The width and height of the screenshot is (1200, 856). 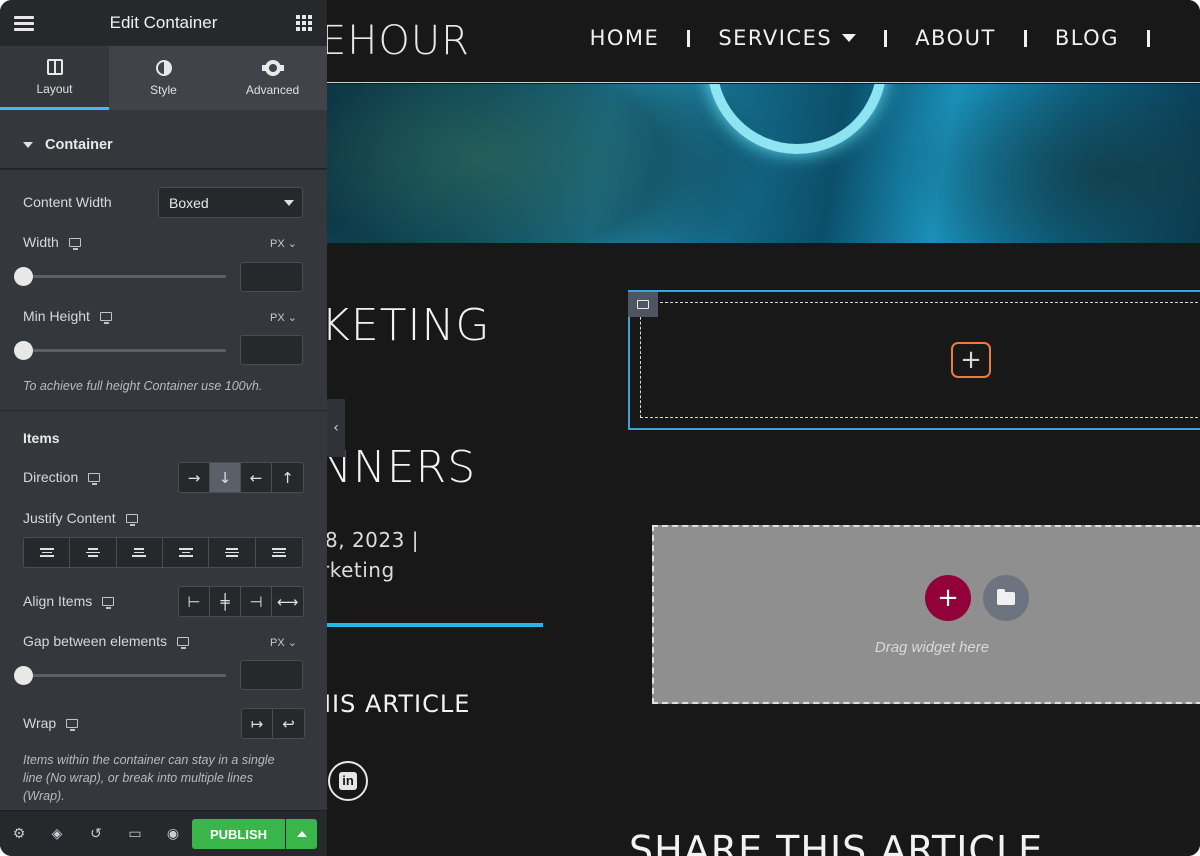 What do you see at coordinates (163, 145) in the screenshot?
I see `section-toggle-container: Container` at bounding box center [163, 145].